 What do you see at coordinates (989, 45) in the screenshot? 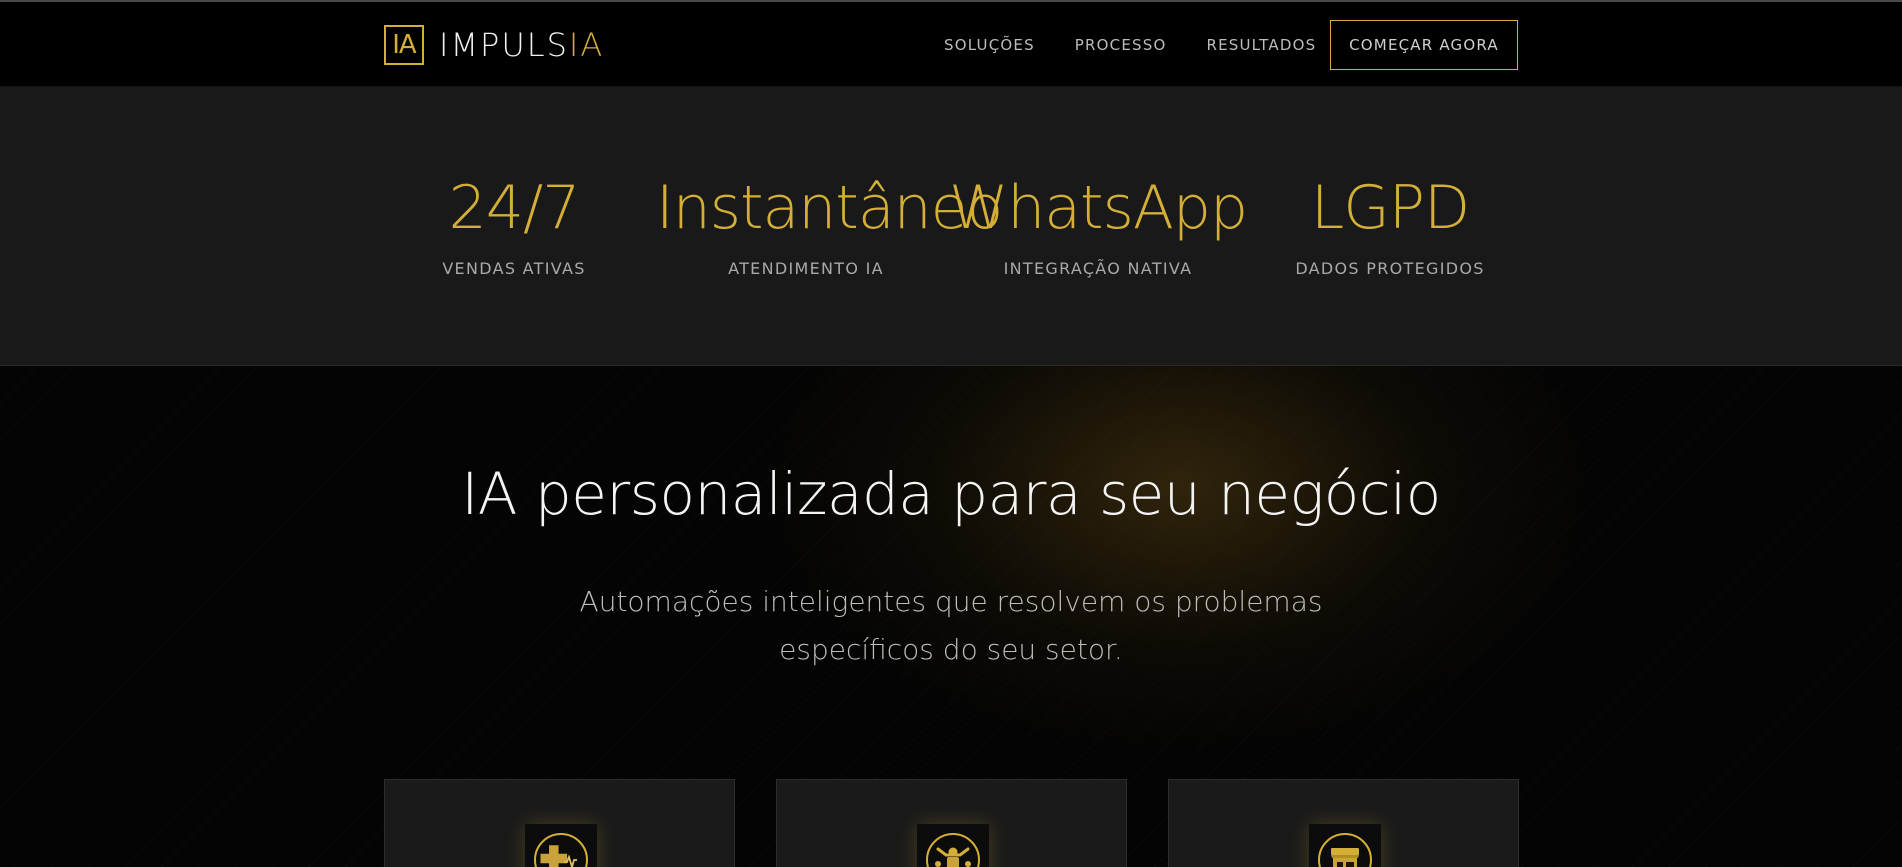
I see `nav-link-solucoes: SOLUÇÕES` at bounding box center [989, 45].